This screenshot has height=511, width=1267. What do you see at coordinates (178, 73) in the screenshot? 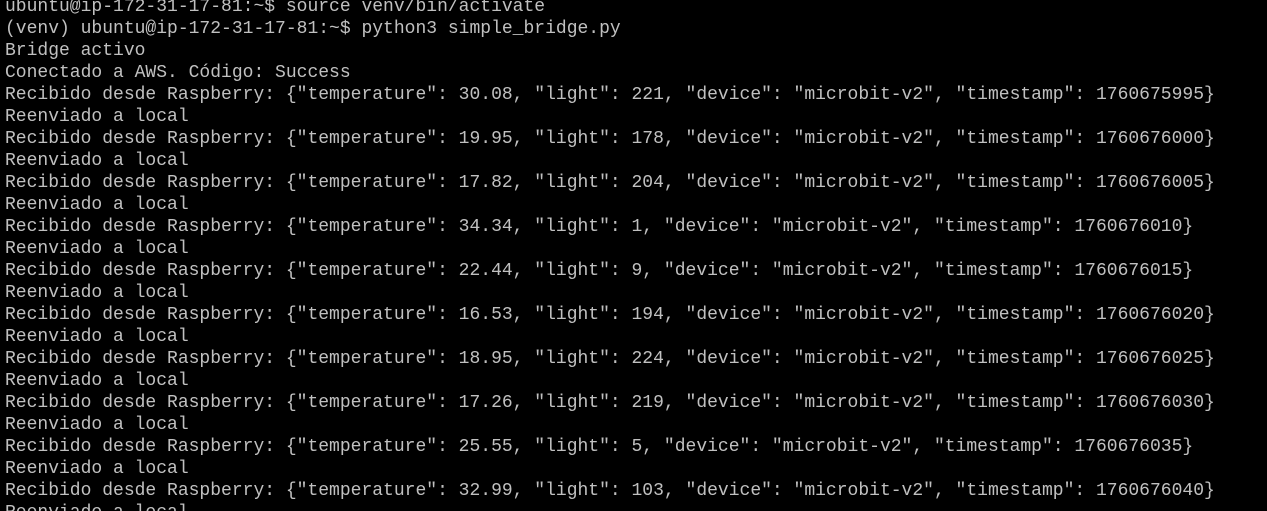
I see `terminal-line: Conectado a AWS. Código: Success` at bounding box center [178, 73].